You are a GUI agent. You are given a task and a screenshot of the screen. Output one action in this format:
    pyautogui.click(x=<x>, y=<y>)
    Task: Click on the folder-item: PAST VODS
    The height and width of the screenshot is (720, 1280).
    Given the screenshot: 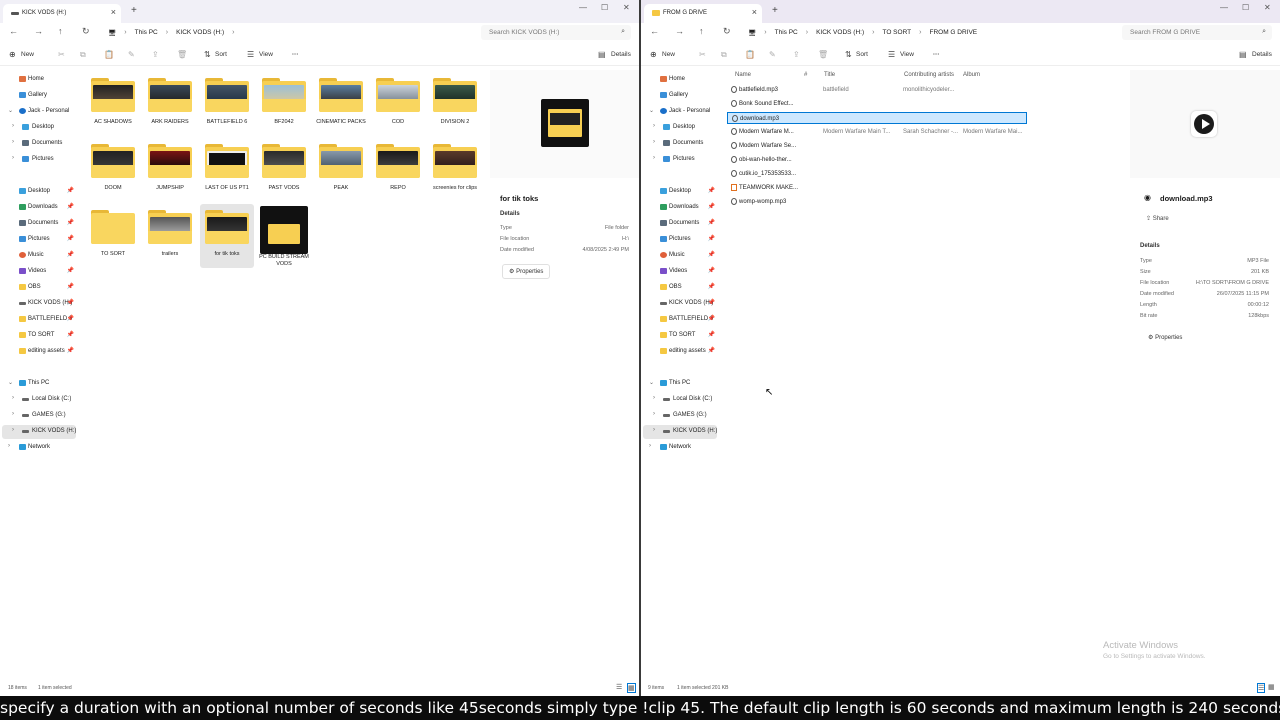 What is the action you would take?
    pyautogui.click(x=284, y=170)
    